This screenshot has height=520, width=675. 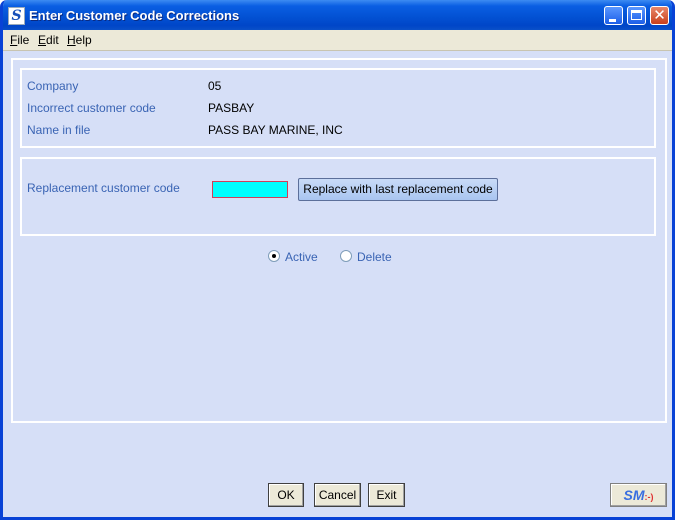 I want to click on delete-radio-label: Delete, so click(x=374, y=257).